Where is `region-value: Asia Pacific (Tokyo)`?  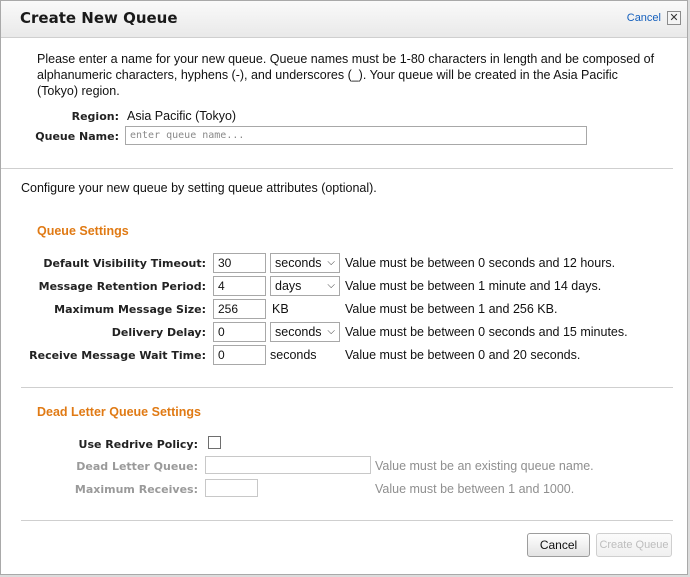
region-value: Asia Pacific (Tokyo) is located at coordinates (182, 116).